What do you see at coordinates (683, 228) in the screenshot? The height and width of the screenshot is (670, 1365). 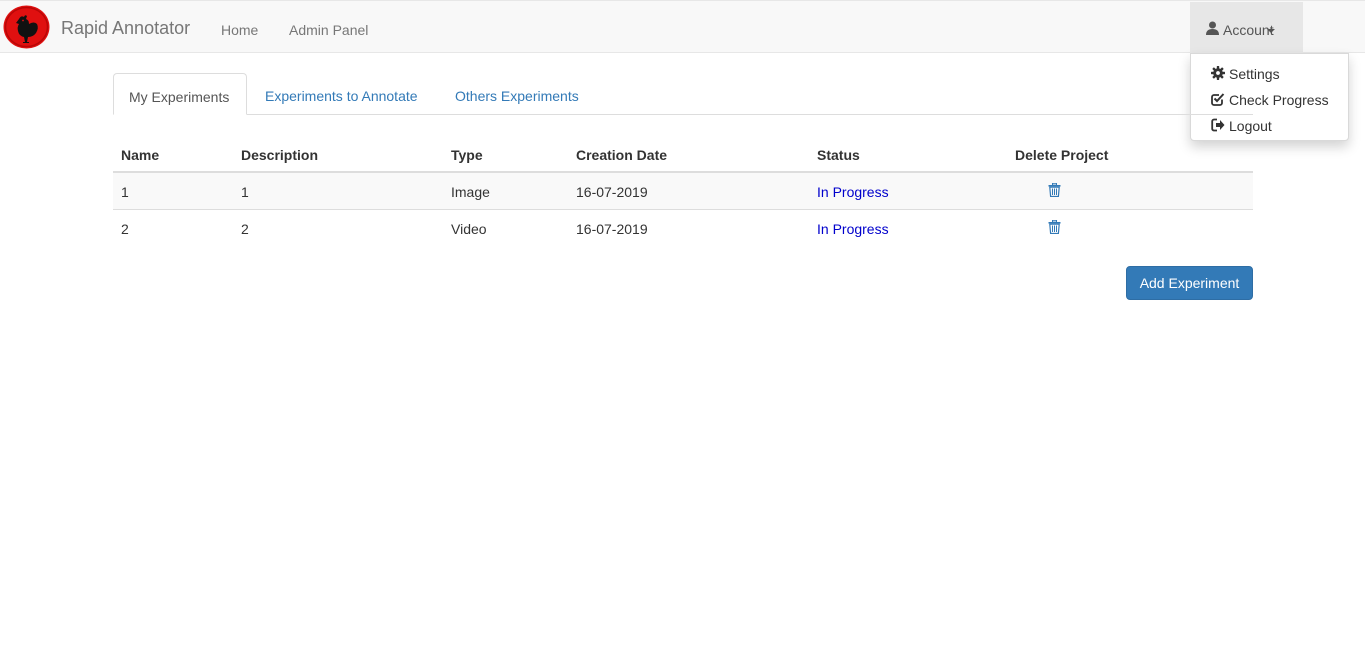 I see `table-row: 2 2 Video 16-07-2019 In Progress` at bounding box center [683, 228].